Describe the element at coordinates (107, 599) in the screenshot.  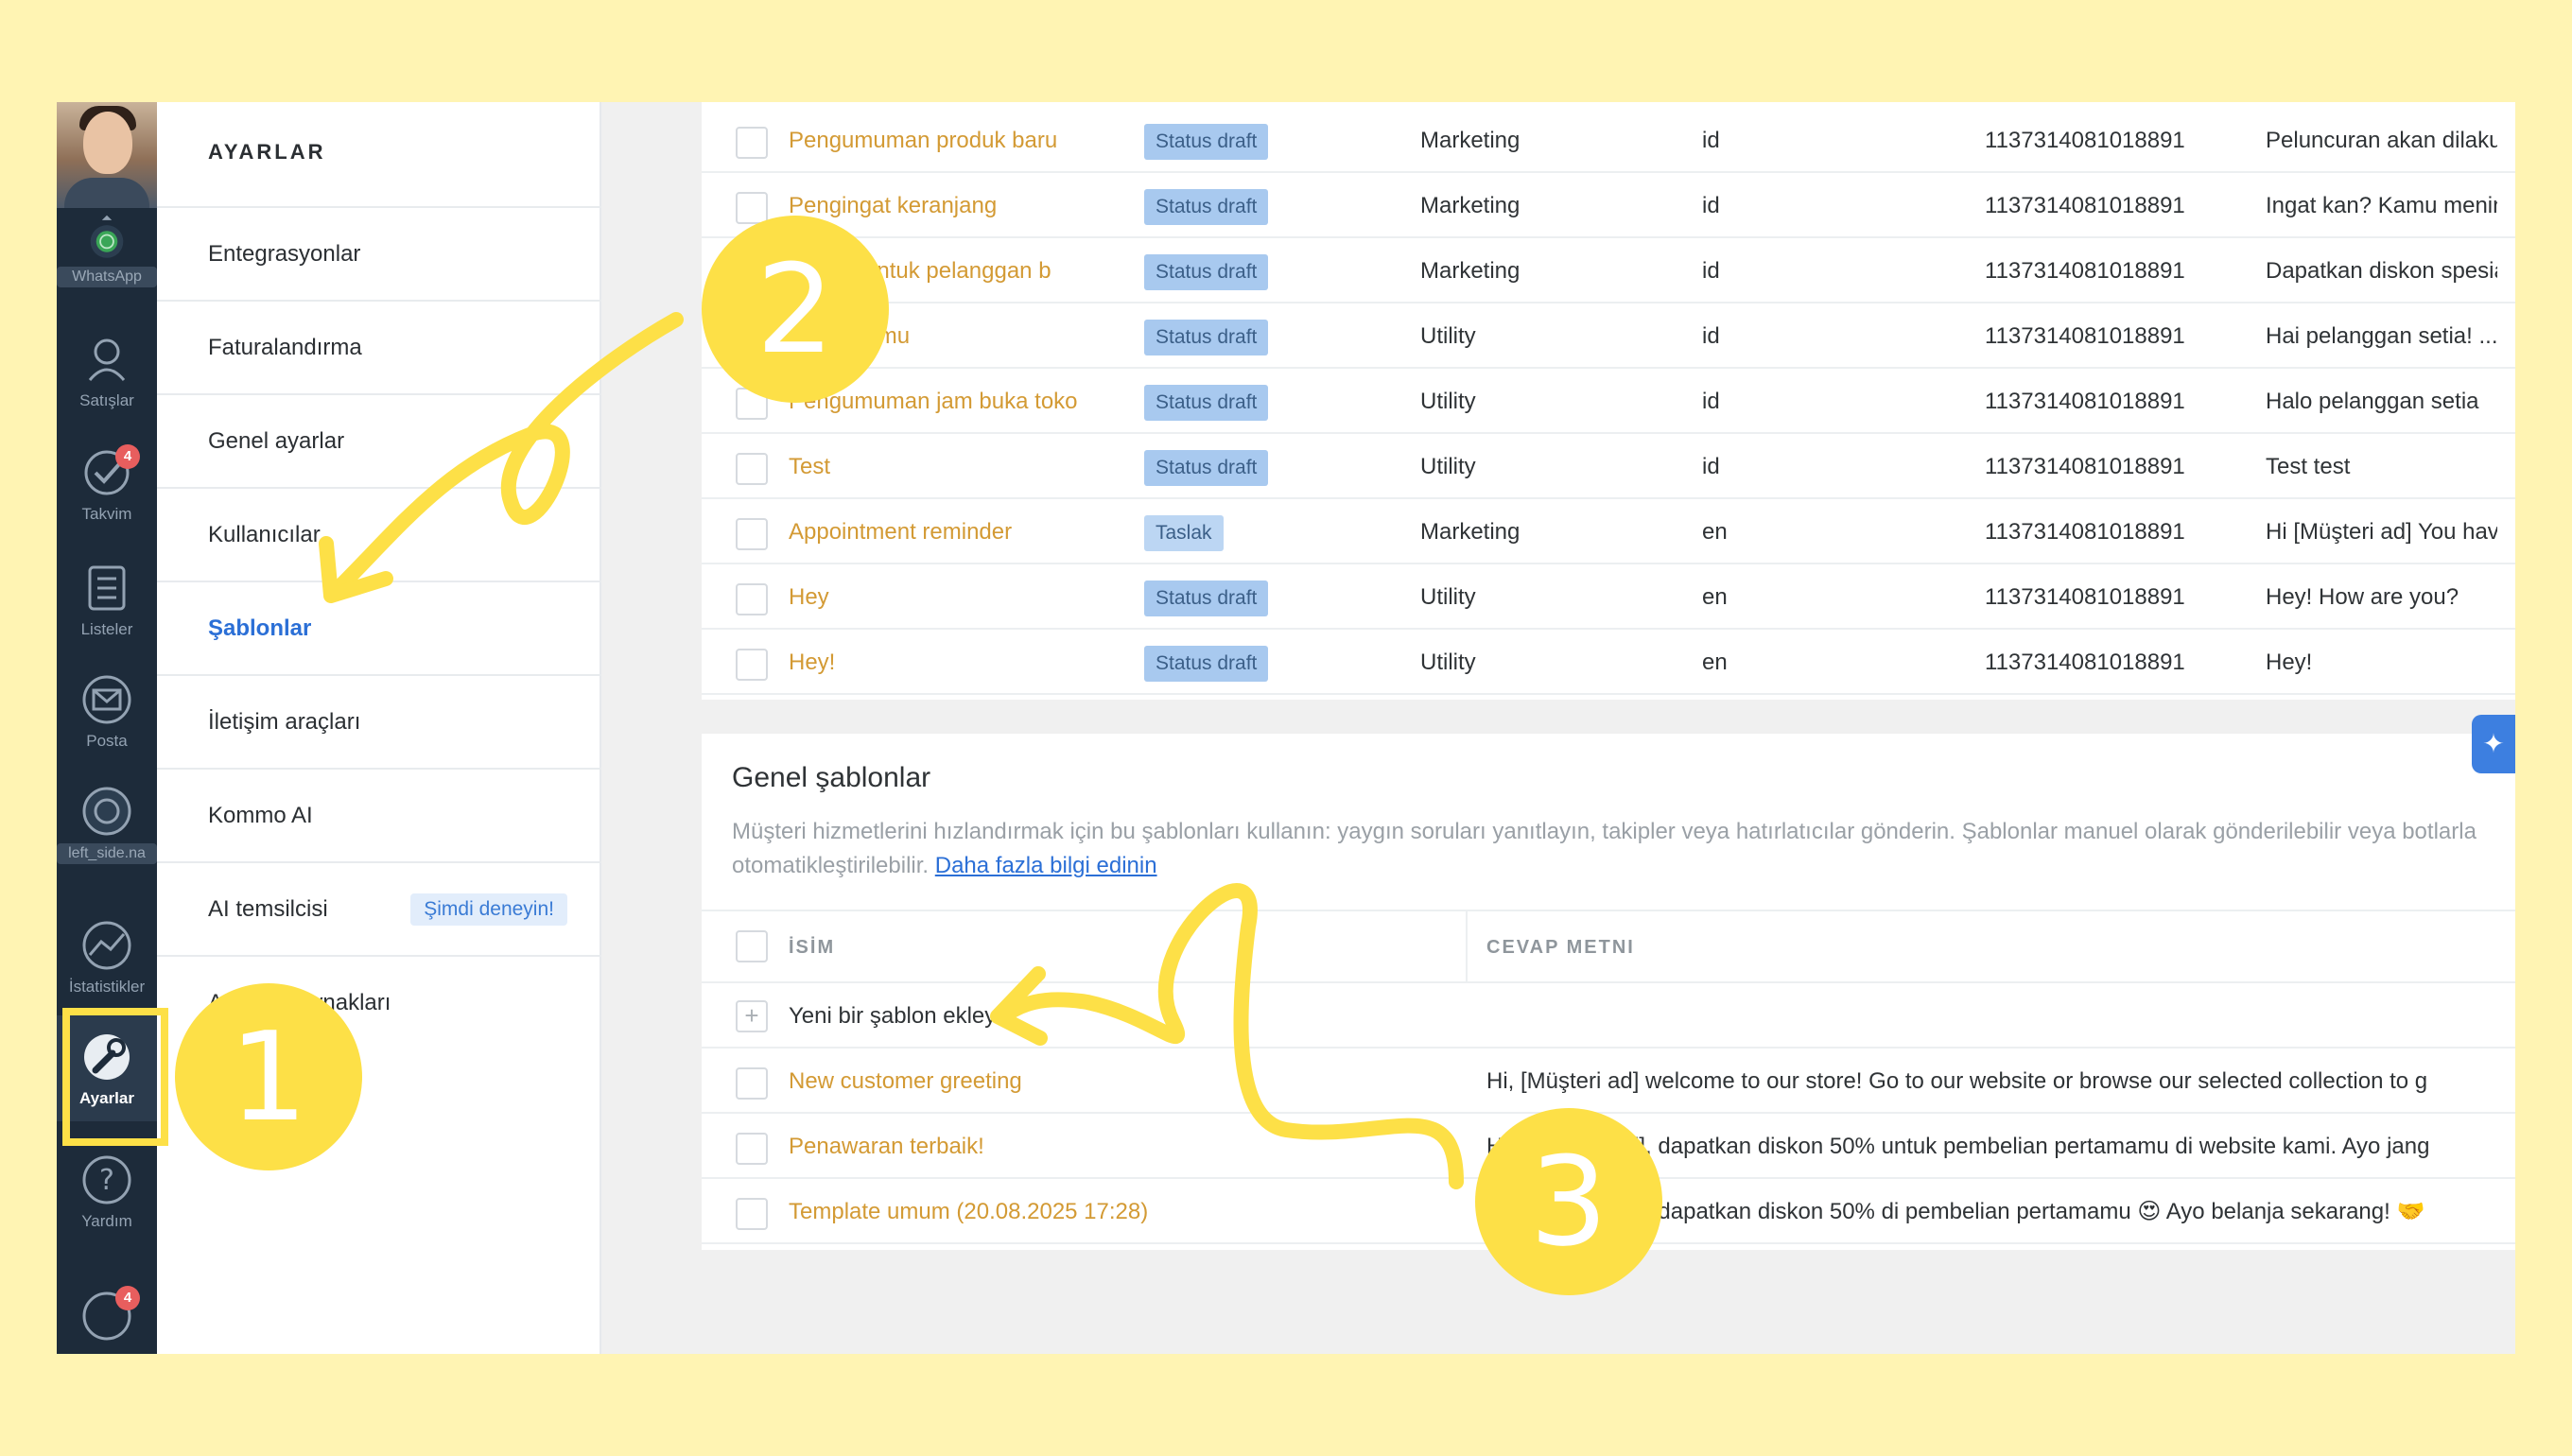
I see `rail-item-lists: Listeler` at that location.